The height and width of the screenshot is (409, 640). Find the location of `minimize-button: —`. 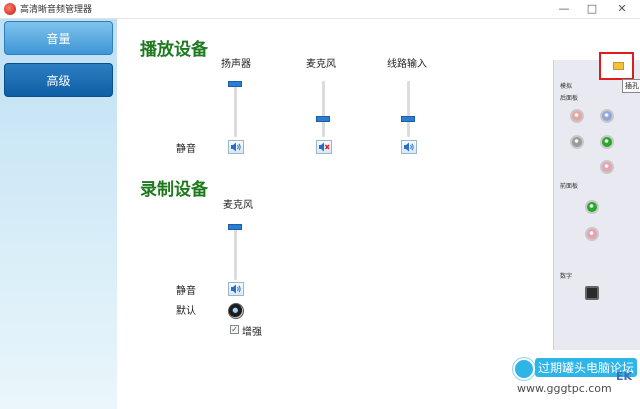

minimize-button: — is located at coordinates (564, 9).